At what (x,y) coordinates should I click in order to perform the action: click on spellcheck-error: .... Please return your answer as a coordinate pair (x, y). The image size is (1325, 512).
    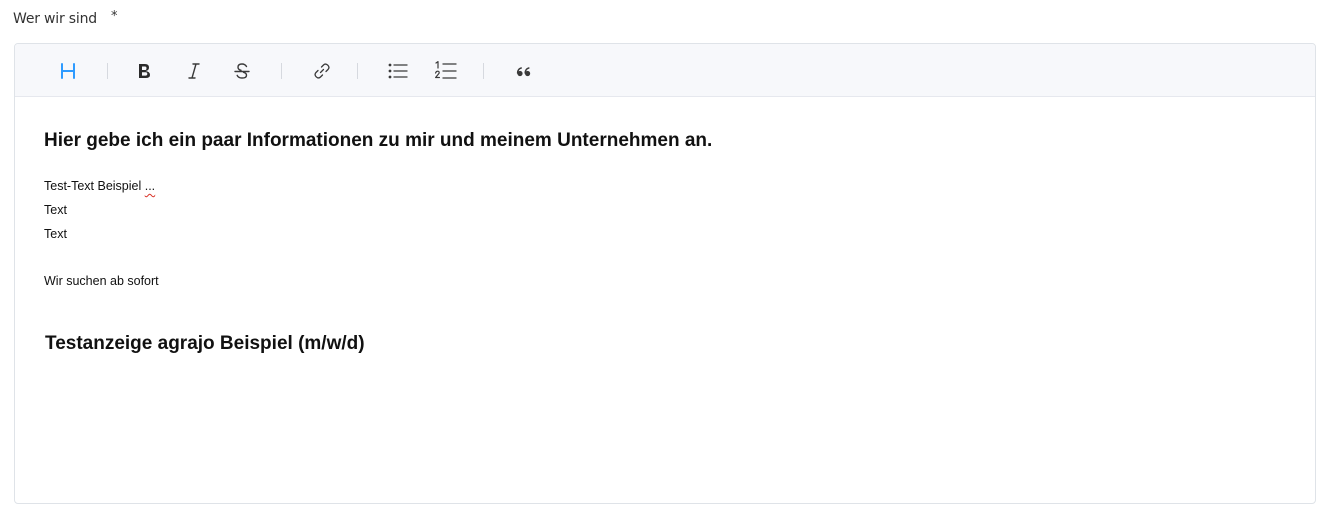
    Looking at the image, I should click on (150, 186).